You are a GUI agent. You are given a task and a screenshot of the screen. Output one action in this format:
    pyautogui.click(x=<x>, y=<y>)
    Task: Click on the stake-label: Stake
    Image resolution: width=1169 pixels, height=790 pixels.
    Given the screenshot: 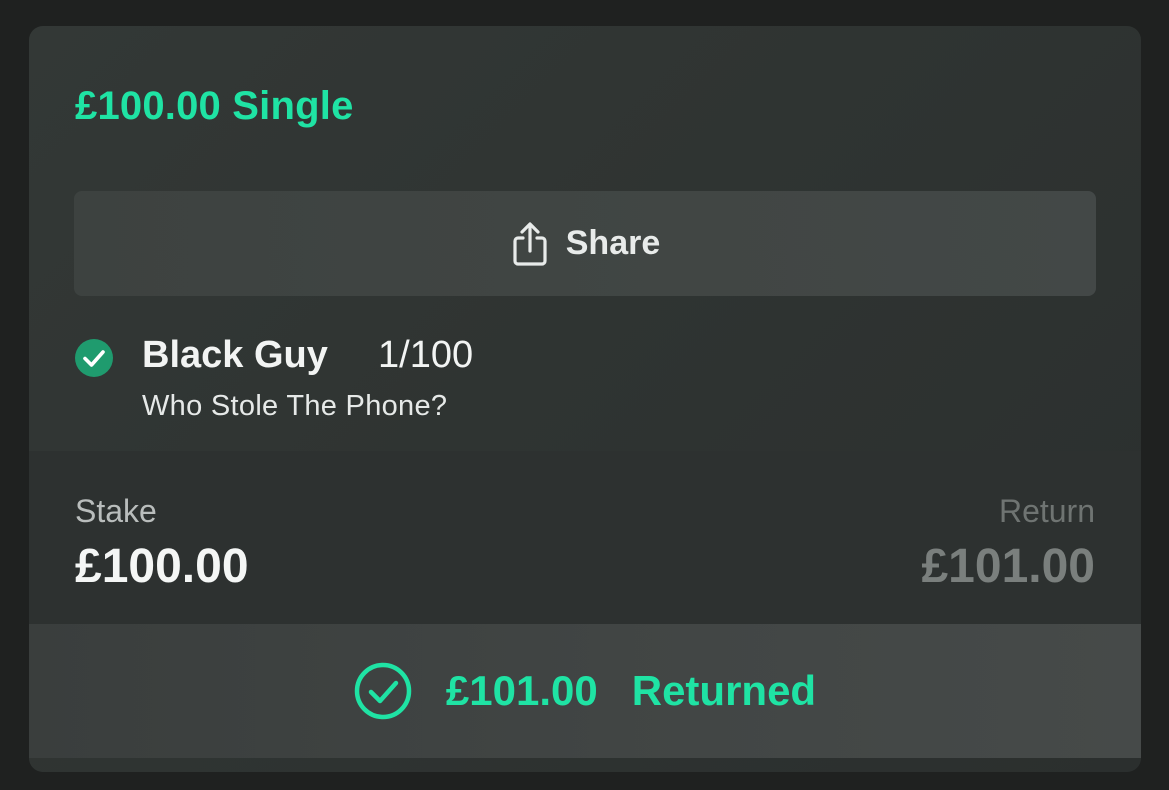 What is the action you would take?
    pyautogui.click(x=116, y=511)
    